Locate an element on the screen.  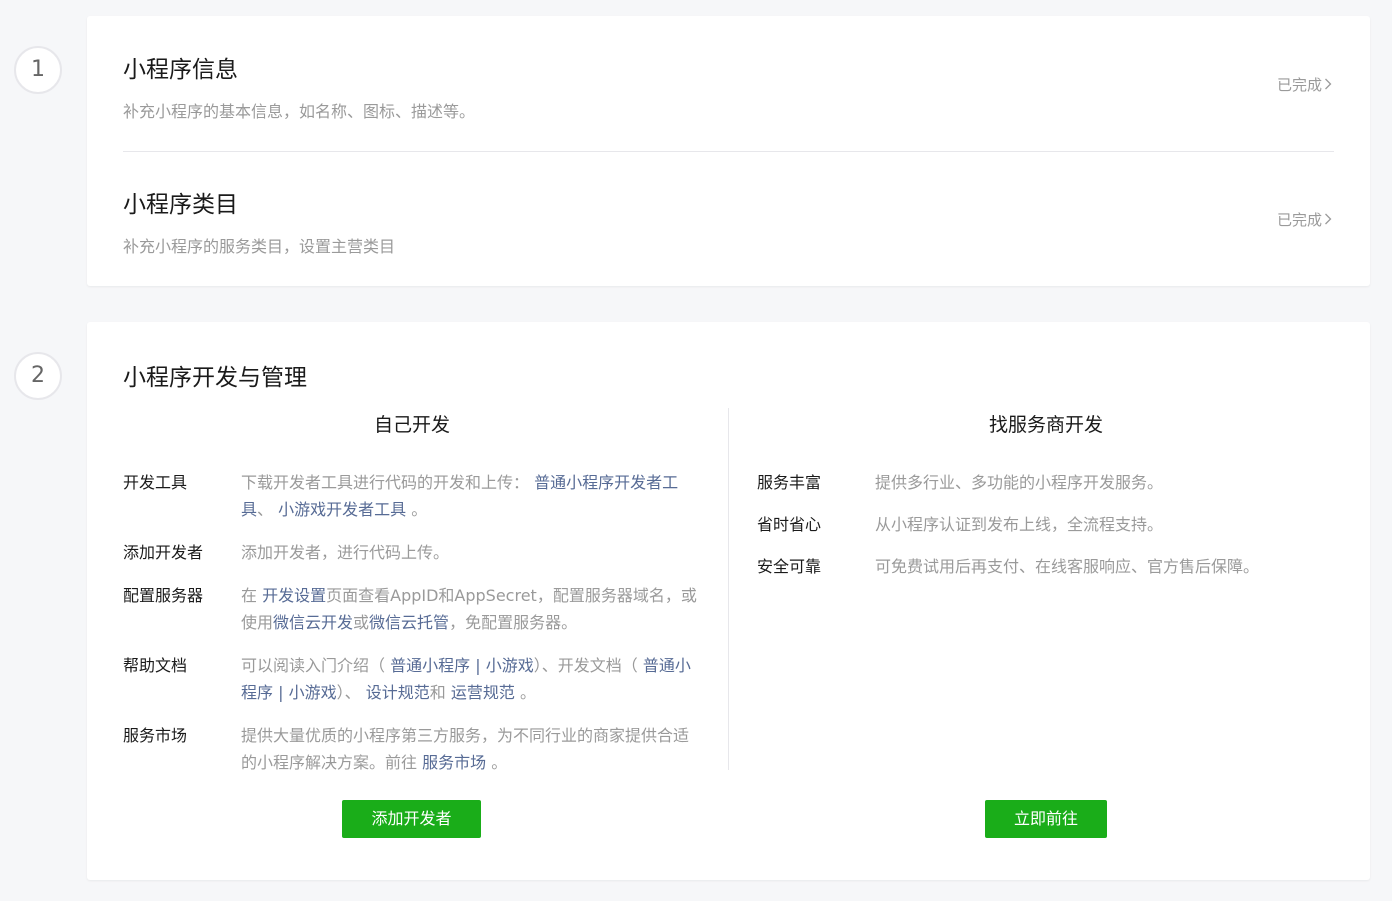
link-service-market: 服务市场 is located at coordinates (454, 762).